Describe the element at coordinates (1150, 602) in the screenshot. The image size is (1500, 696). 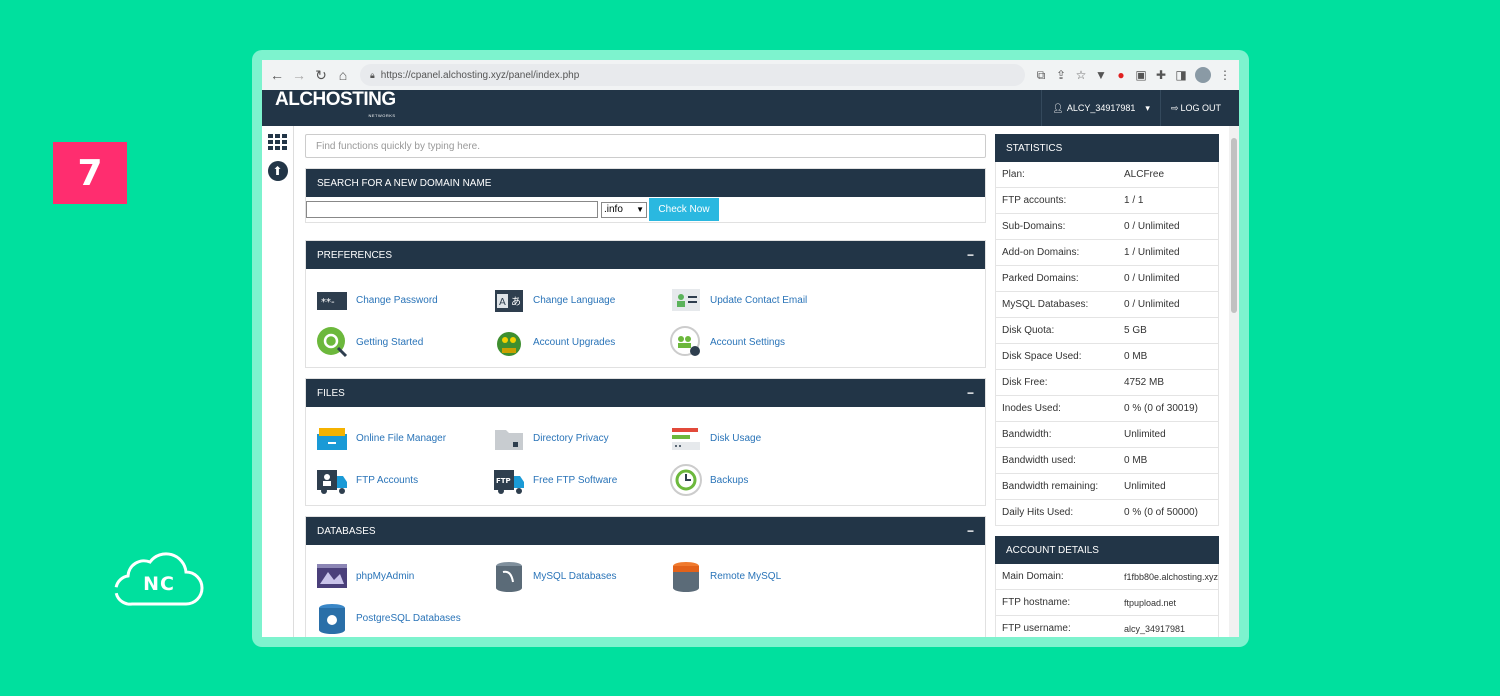
I see `stat-value: ftpupload.net` at that location.